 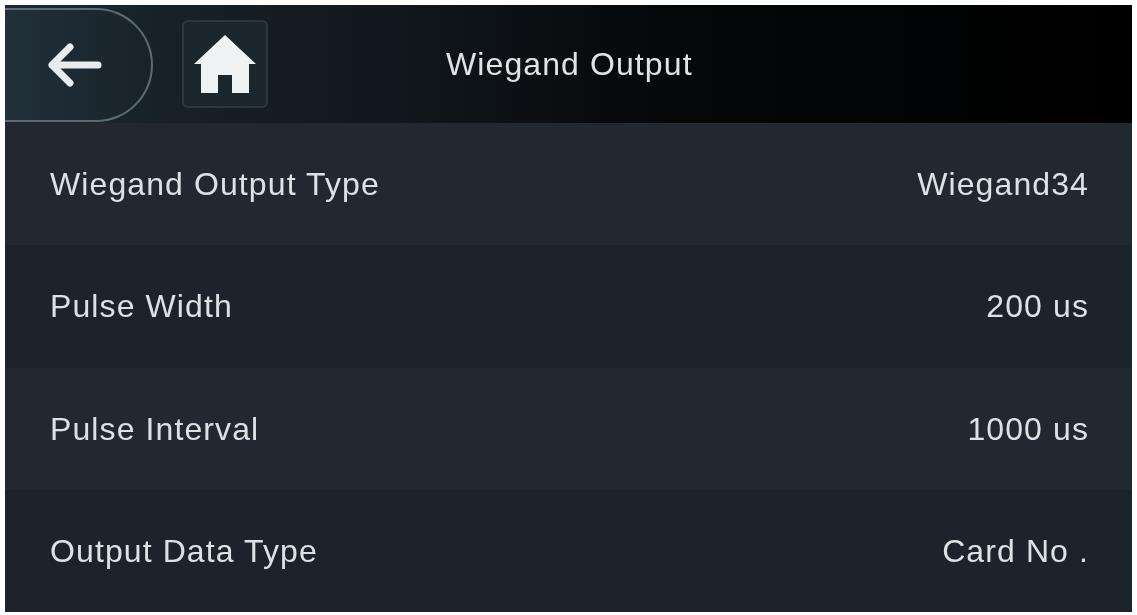 I want to click on home-icon, so click(x=225, y=64).